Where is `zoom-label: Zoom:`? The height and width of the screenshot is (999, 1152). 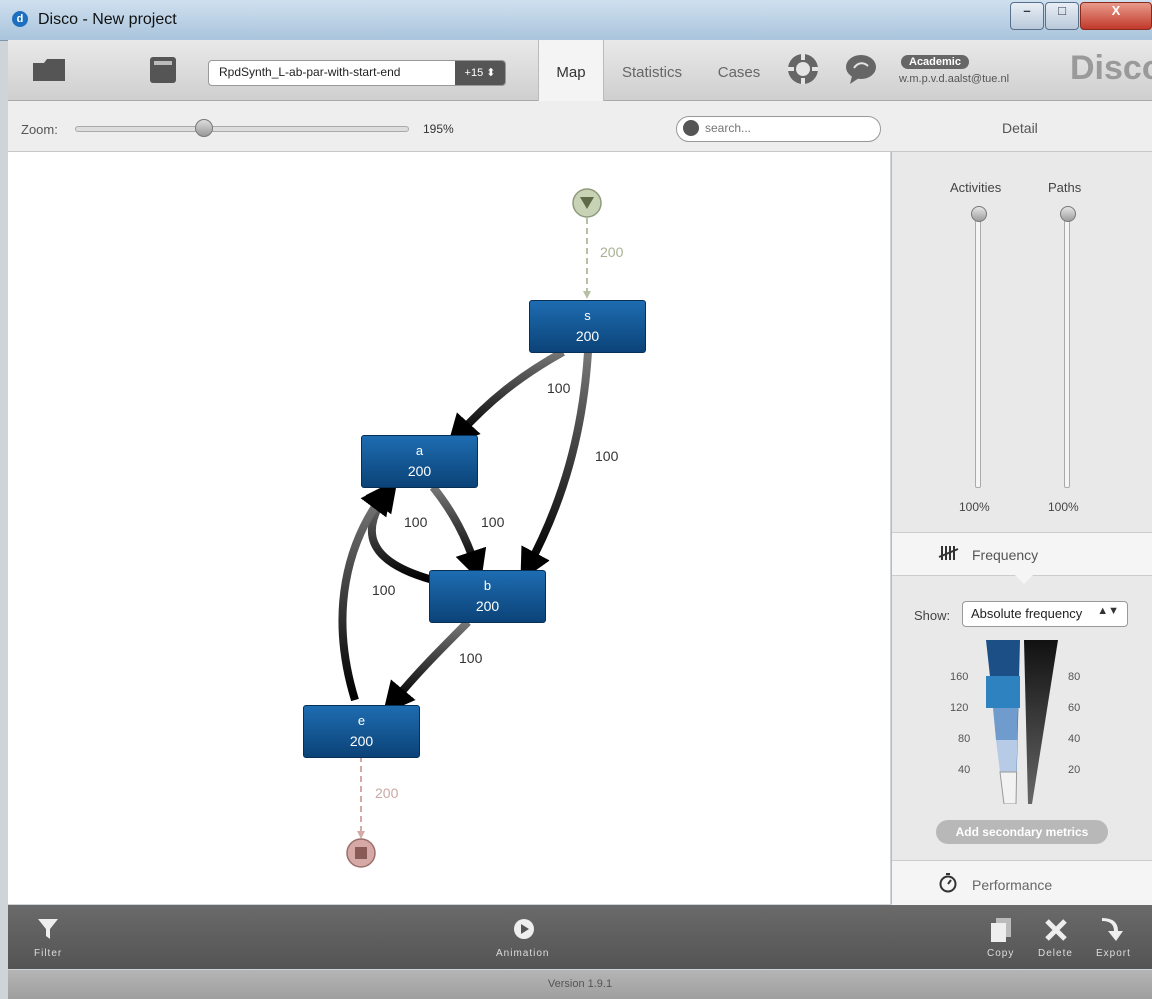
zoom-label: Zoom: is located at coordinates (39, 129).